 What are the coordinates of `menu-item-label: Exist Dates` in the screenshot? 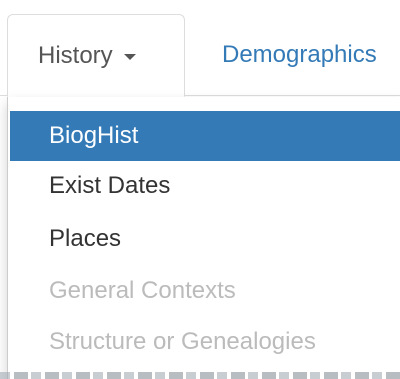 It's located at (110, 185).